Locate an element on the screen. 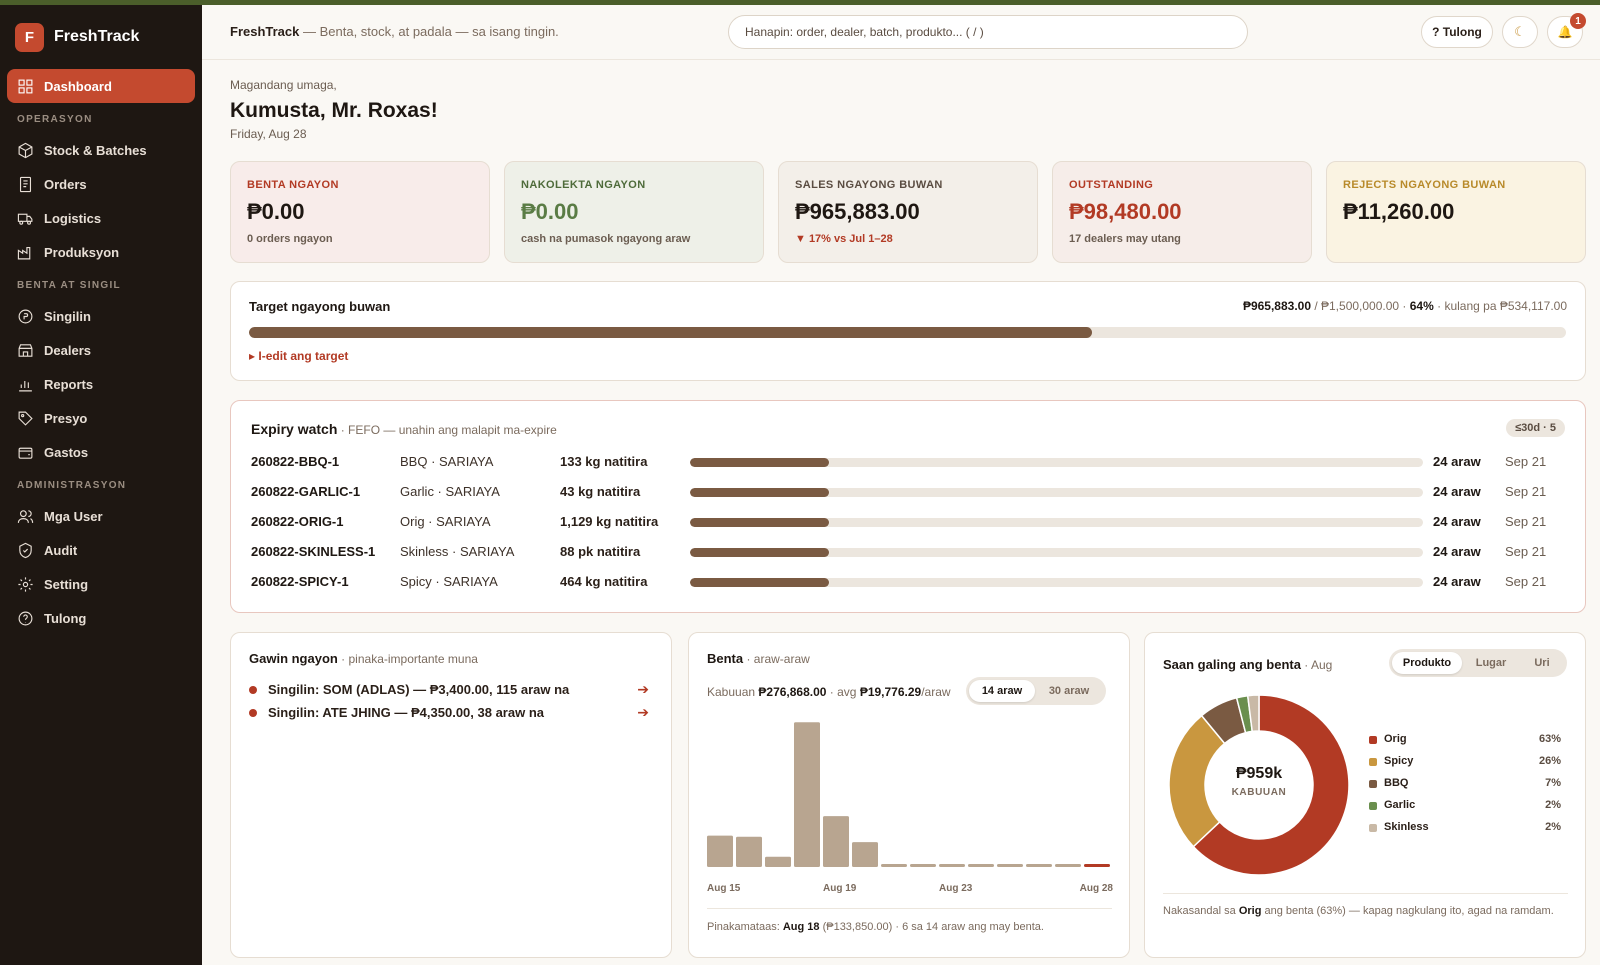 This screenshot has height=965, width=1600. tab-lugar: Lugar is located at coordinates (1491, 663).